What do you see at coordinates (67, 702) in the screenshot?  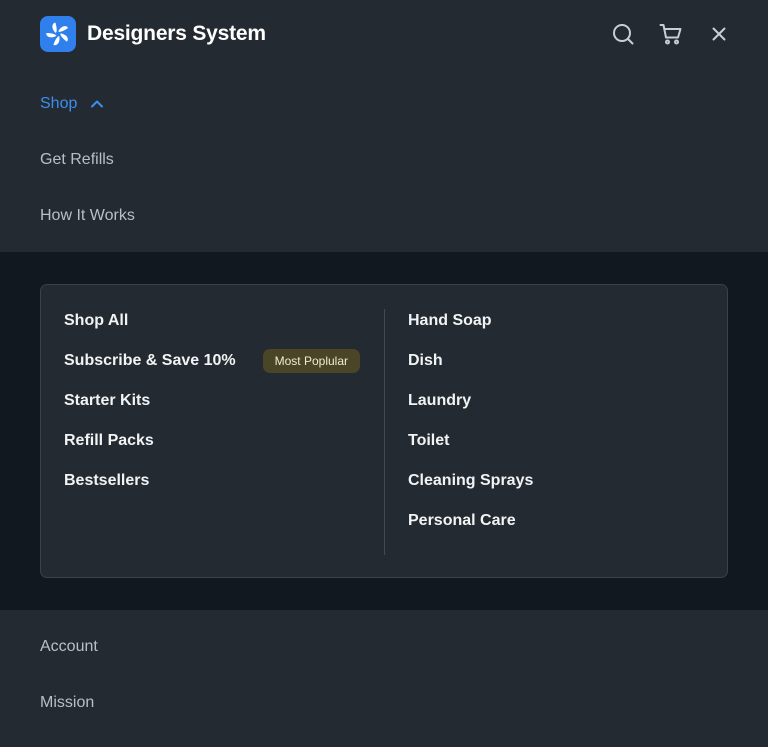 I see `nav-item-label: Mission` at bounding box center [67, 702].